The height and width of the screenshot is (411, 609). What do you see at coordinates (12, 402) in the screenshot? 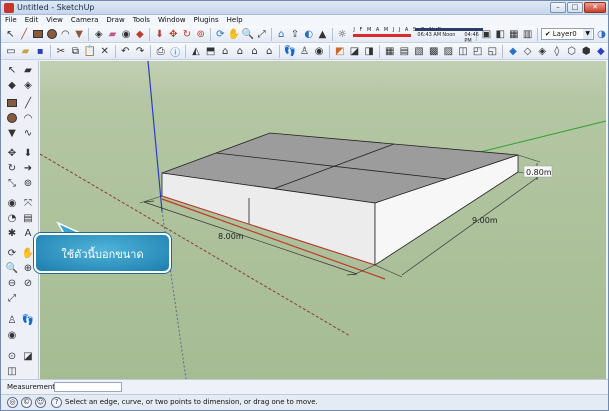
I see `geolocation-icon: ◎` at bounding box center [12, 402].